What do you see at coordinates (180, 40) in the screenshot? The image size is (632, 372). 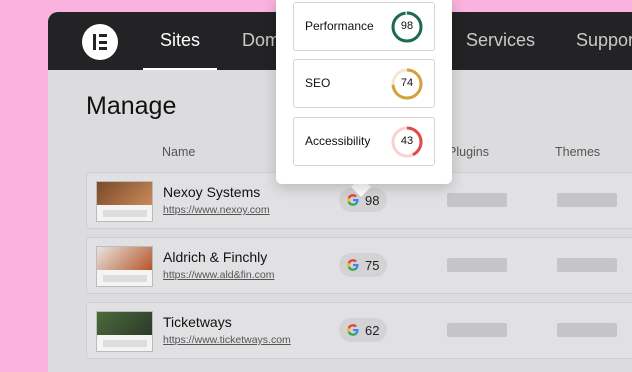 I see `nav-tab-sites: Sites` at bounding box center [180, 40].